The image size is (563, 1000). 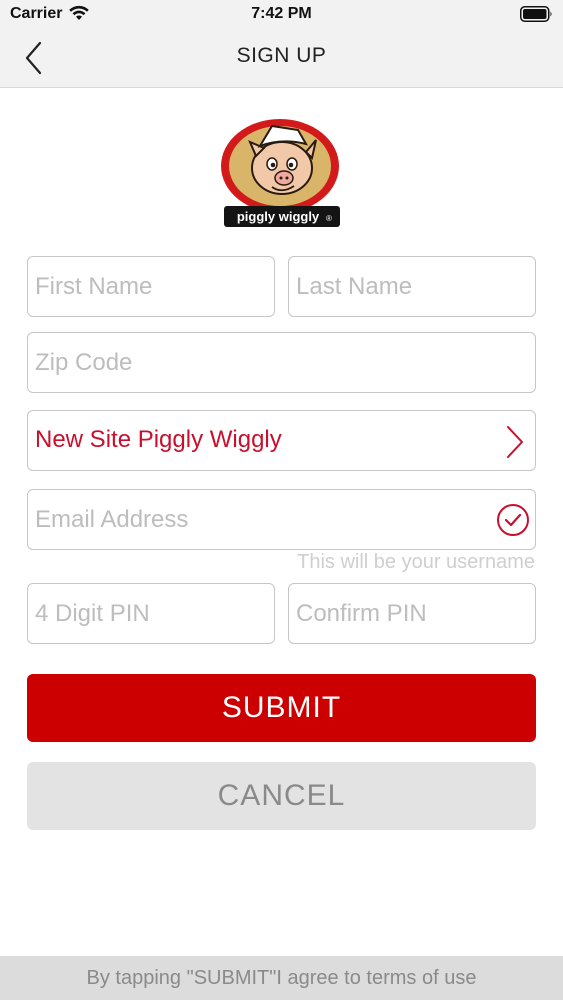 I want to click on piggly-wiggly-logo: piggly wiggly ®, so click(x=282, y=174).